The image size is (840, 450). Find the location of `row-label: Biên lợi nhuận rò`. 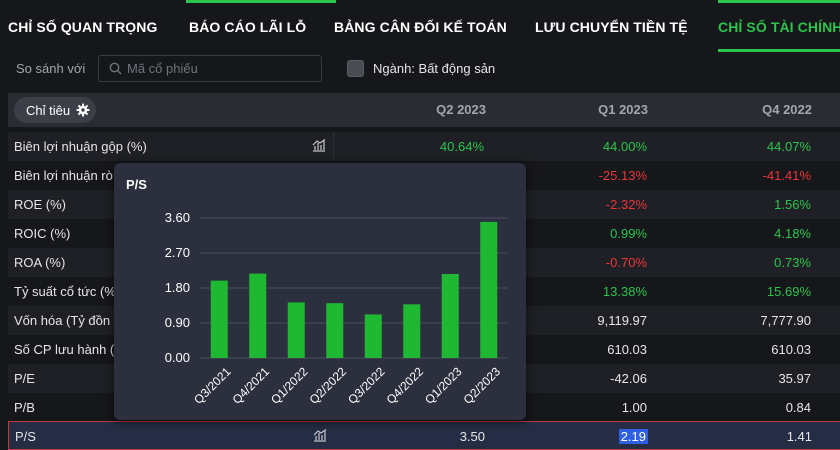

row-label: Biên lợi nhuận rò is located at coordinates (63, 175).